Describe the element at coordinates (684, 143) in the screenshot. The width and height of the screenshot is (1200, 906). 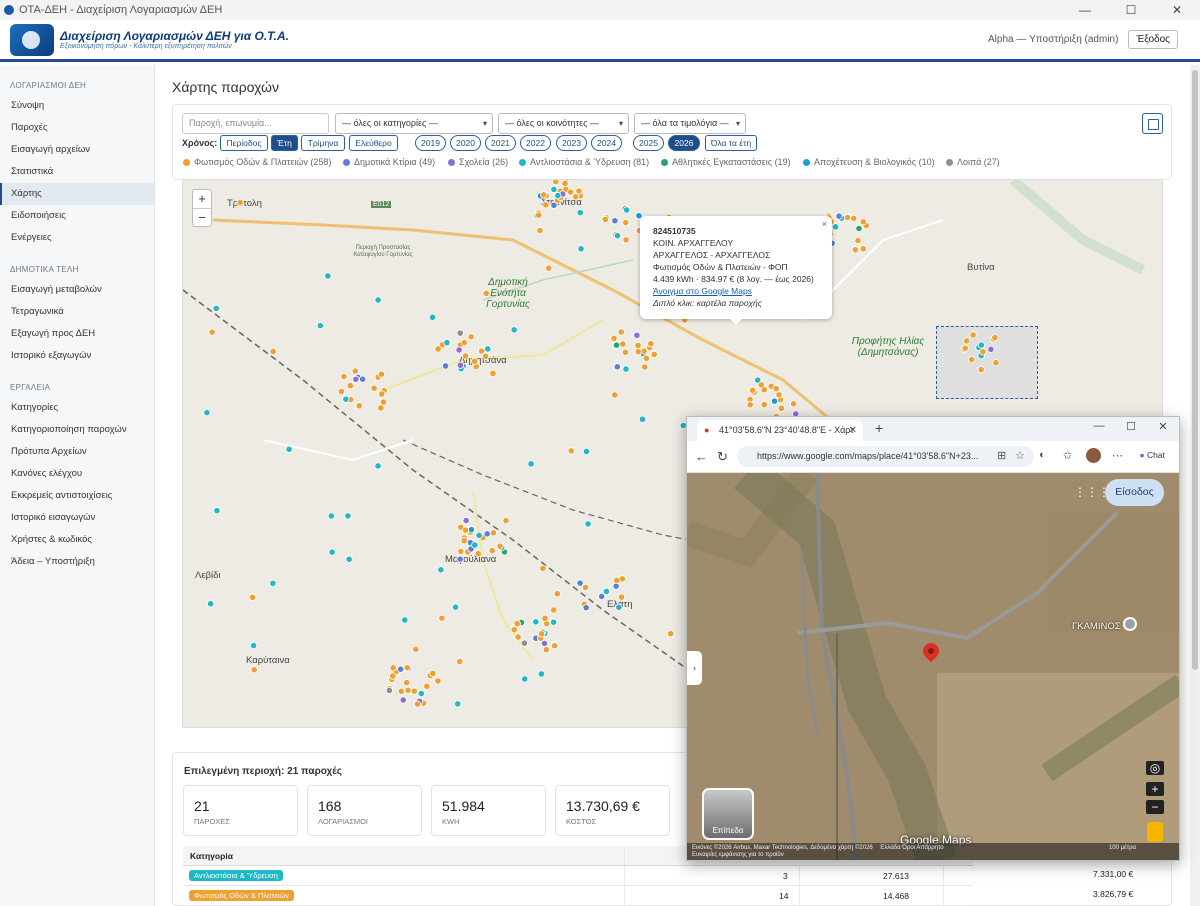
I see `year-button-2026: 2026` at that location.